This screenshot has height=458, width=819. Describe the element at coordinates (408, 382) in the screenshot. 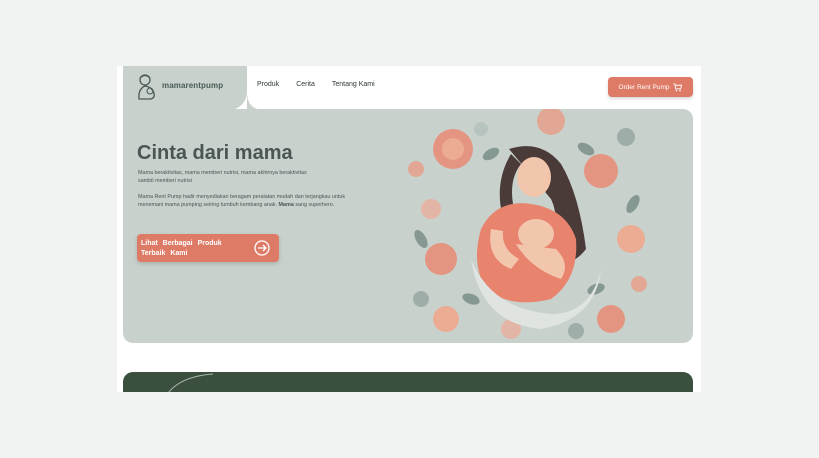

I see `next-section` at that location.